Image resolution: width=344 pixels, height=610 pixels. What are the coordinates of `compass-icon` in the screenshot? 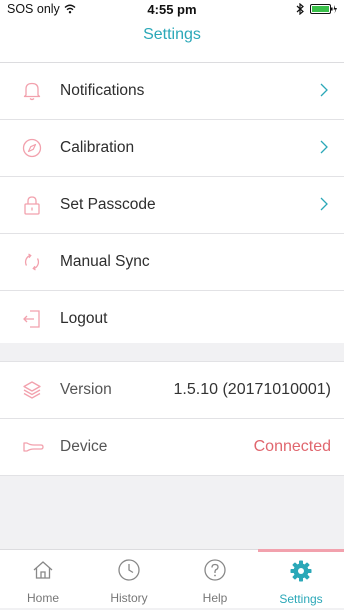 It's located at (32, 148).